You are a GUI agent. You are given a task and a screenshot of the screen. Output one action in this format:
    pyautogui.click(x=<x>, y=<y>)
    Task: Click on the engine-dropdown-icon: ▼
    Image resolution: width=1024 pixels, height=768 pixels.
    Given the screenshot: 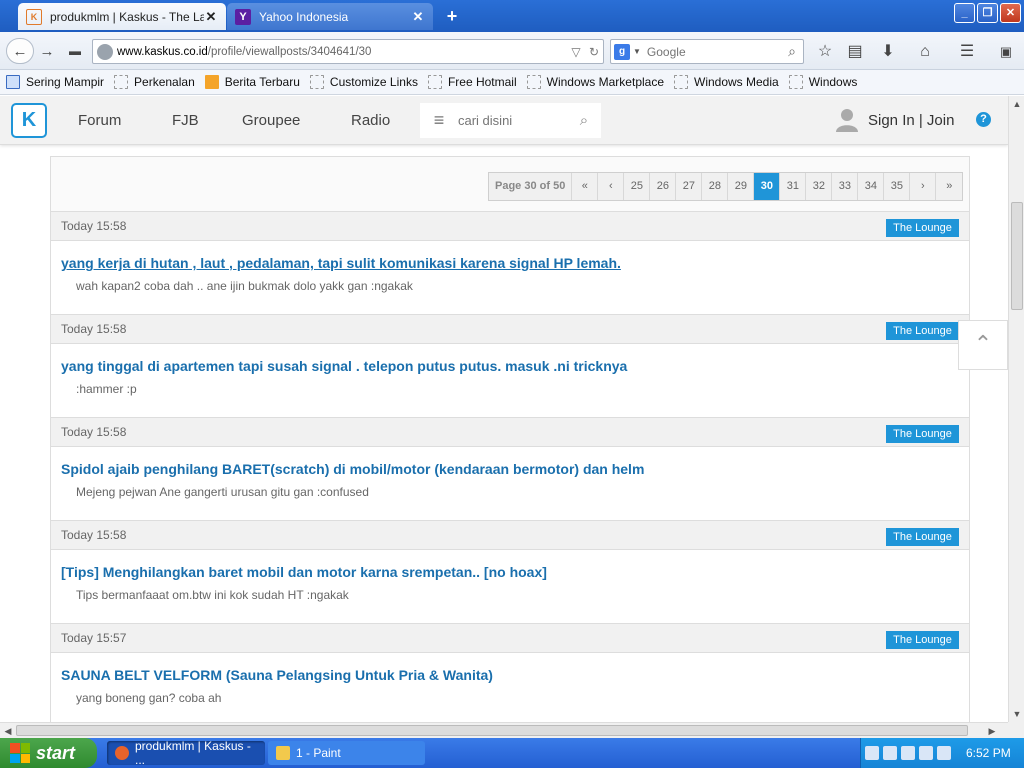 What is the action you would take?
    pyautogui.click(x=637, y=51)
    